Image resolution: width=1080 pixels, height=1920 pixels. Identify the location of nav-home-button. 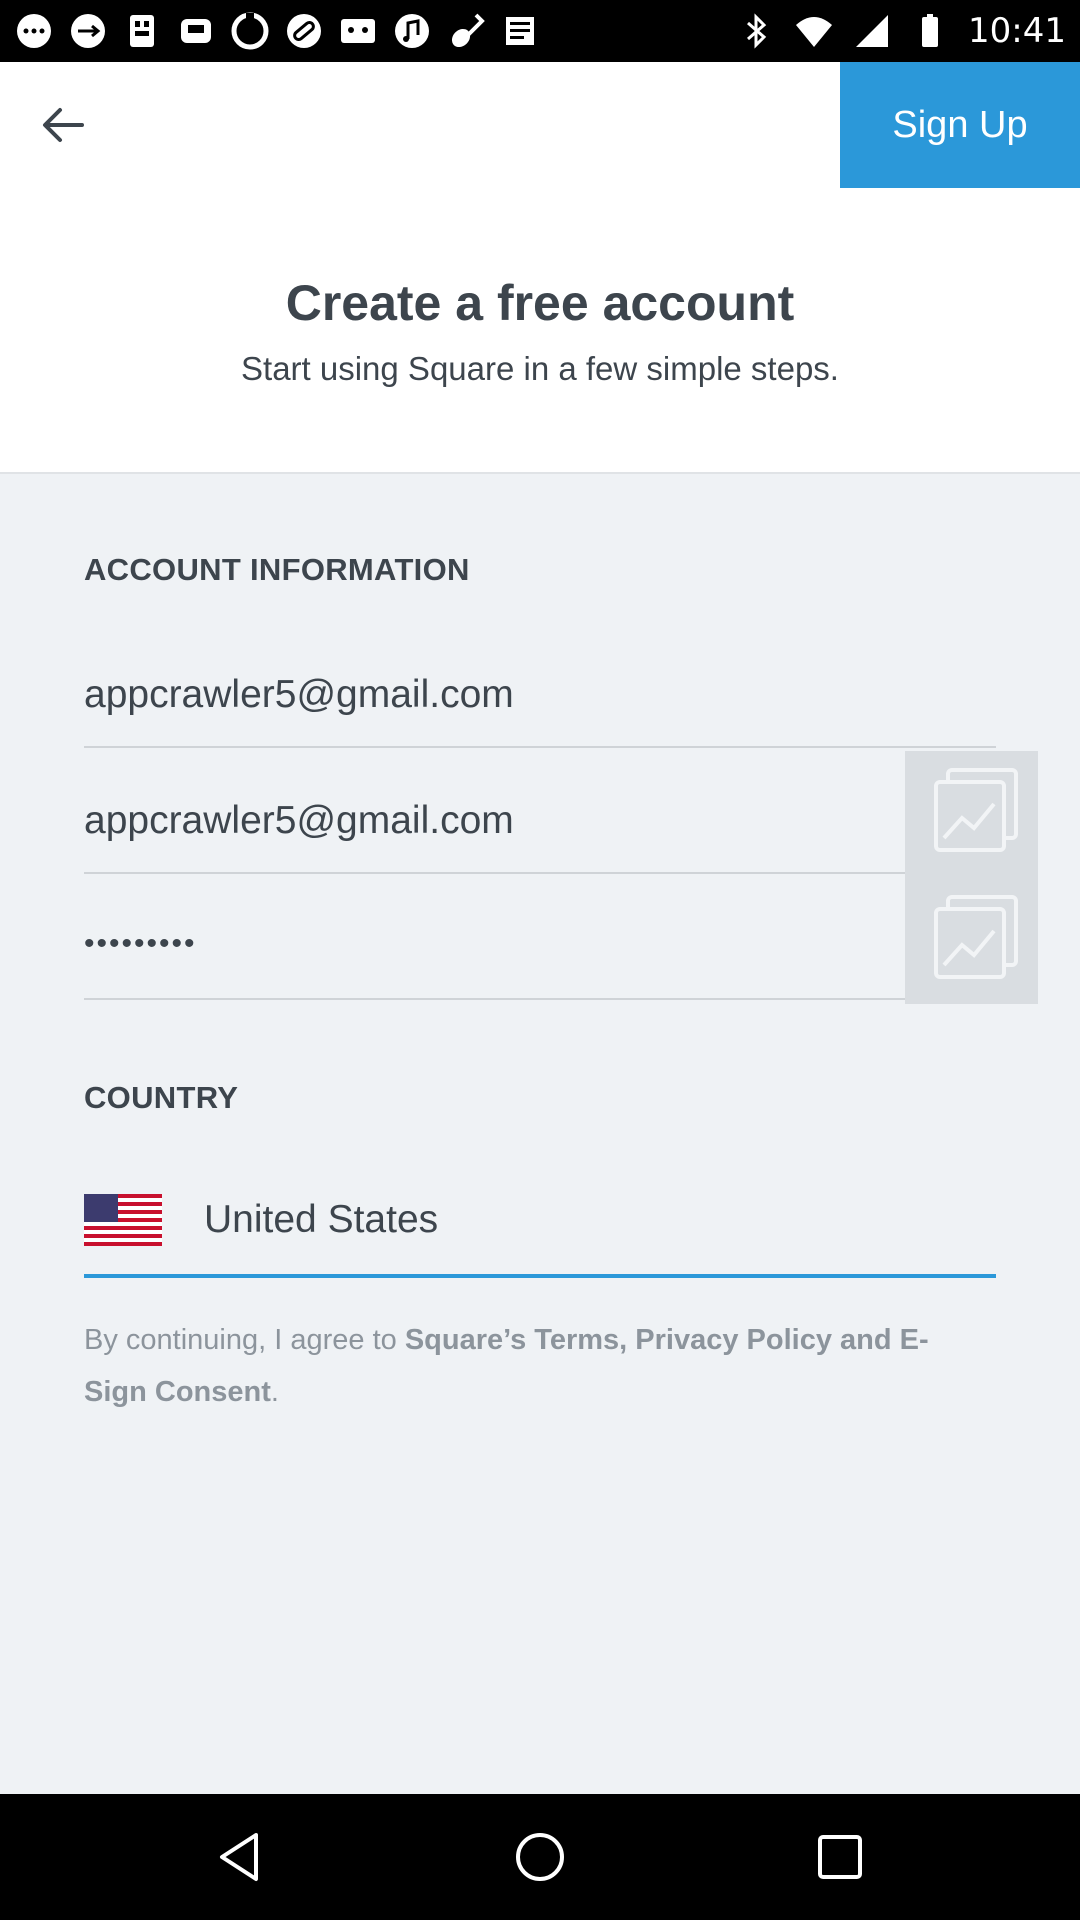
(540, 1857).